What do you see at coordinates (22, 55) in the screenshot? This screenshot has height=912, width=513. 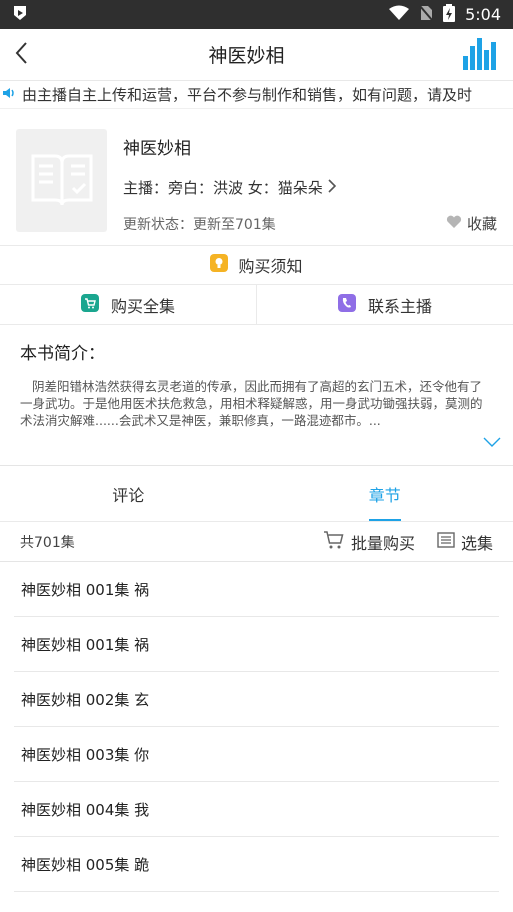 I see `back-icon` at bounding box center [22, 55].